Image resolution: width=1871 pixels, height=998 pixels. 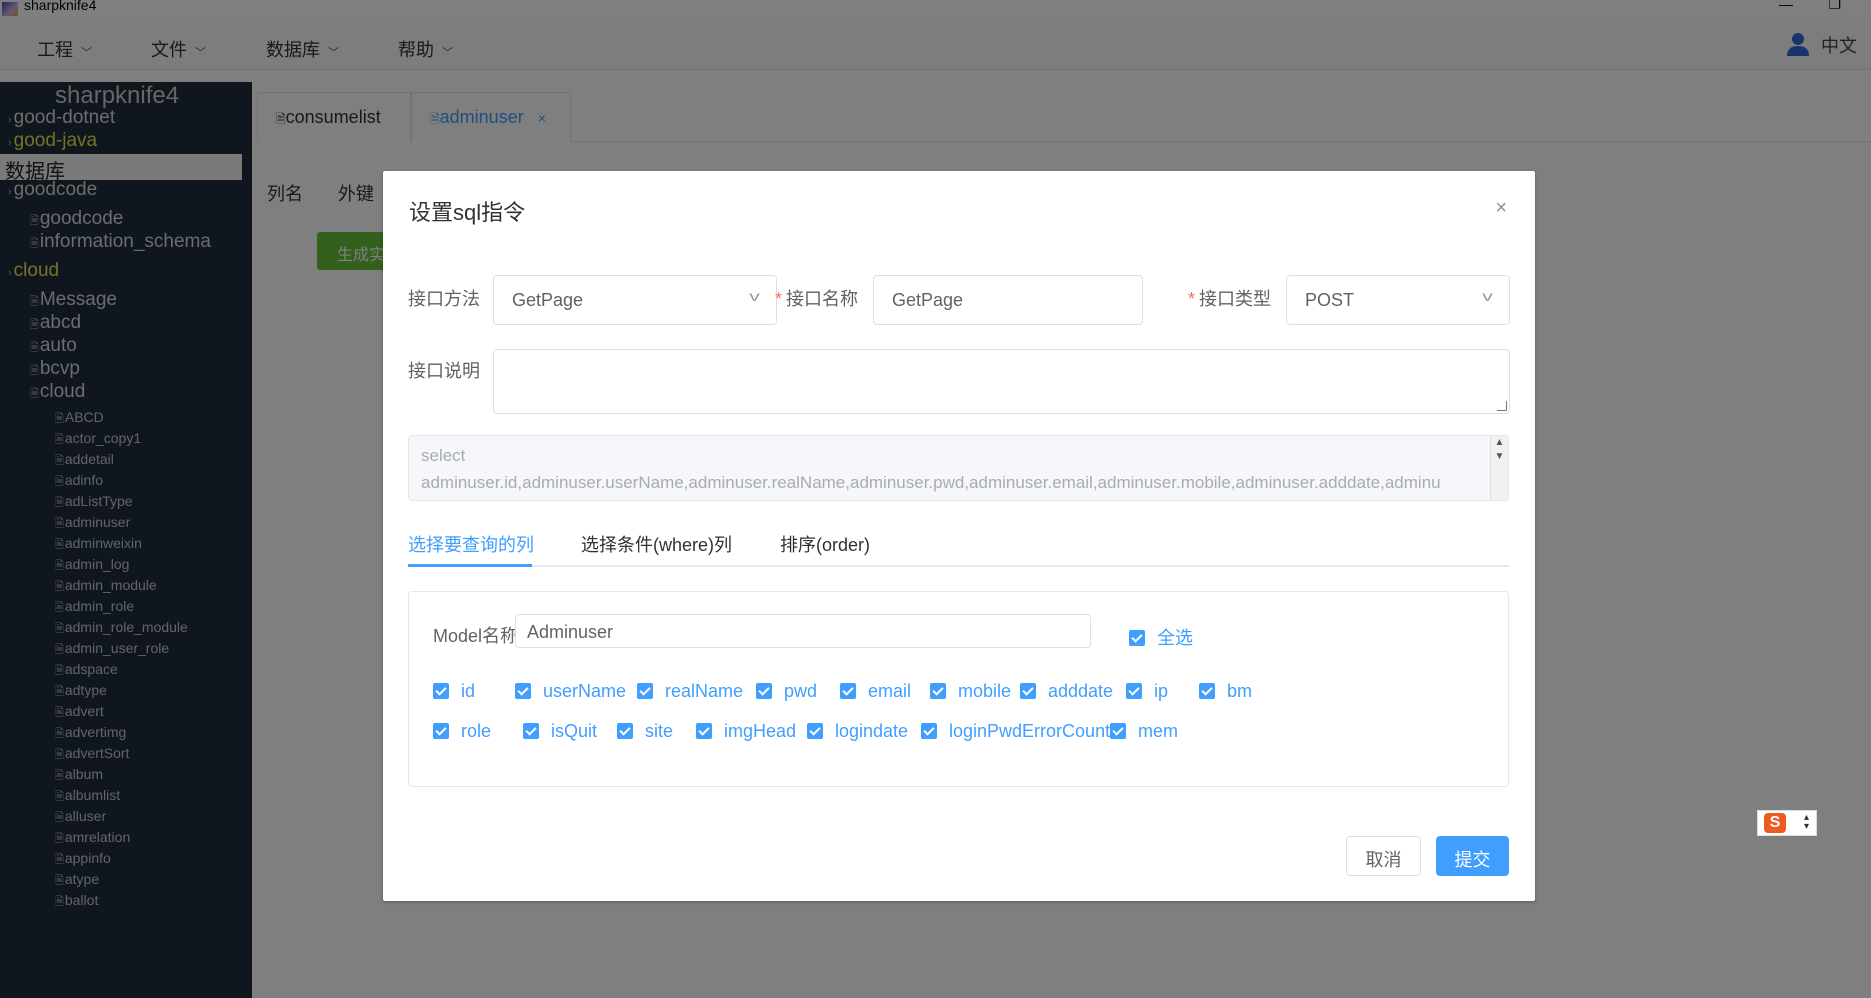 I want to click on name-label: * 接口名称, so click(x=817, y=299).